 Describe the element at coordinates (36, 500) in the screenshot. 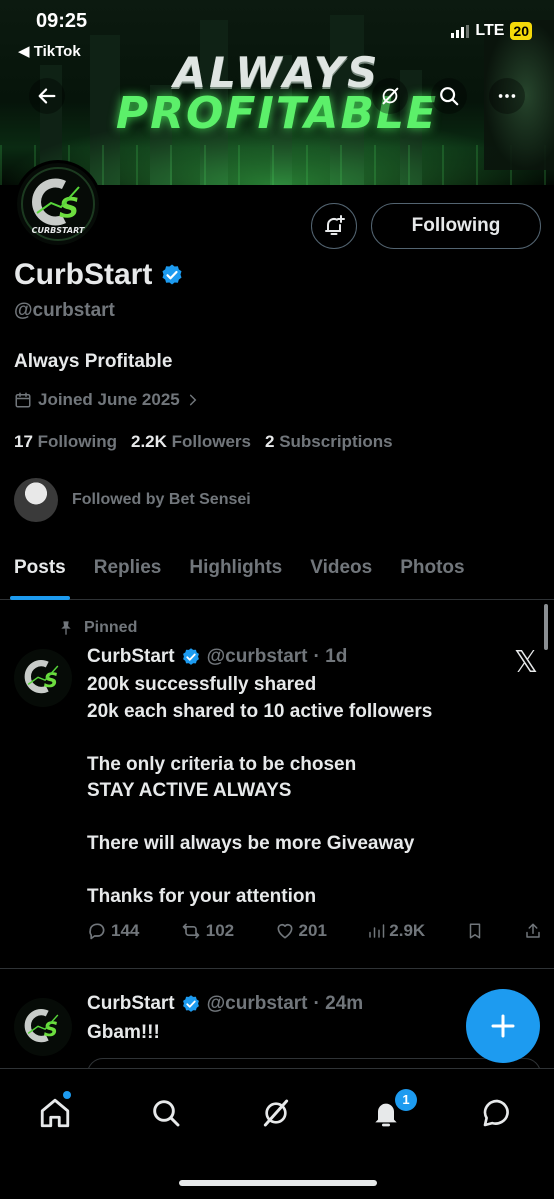

I see `follower-avatar` at that location.